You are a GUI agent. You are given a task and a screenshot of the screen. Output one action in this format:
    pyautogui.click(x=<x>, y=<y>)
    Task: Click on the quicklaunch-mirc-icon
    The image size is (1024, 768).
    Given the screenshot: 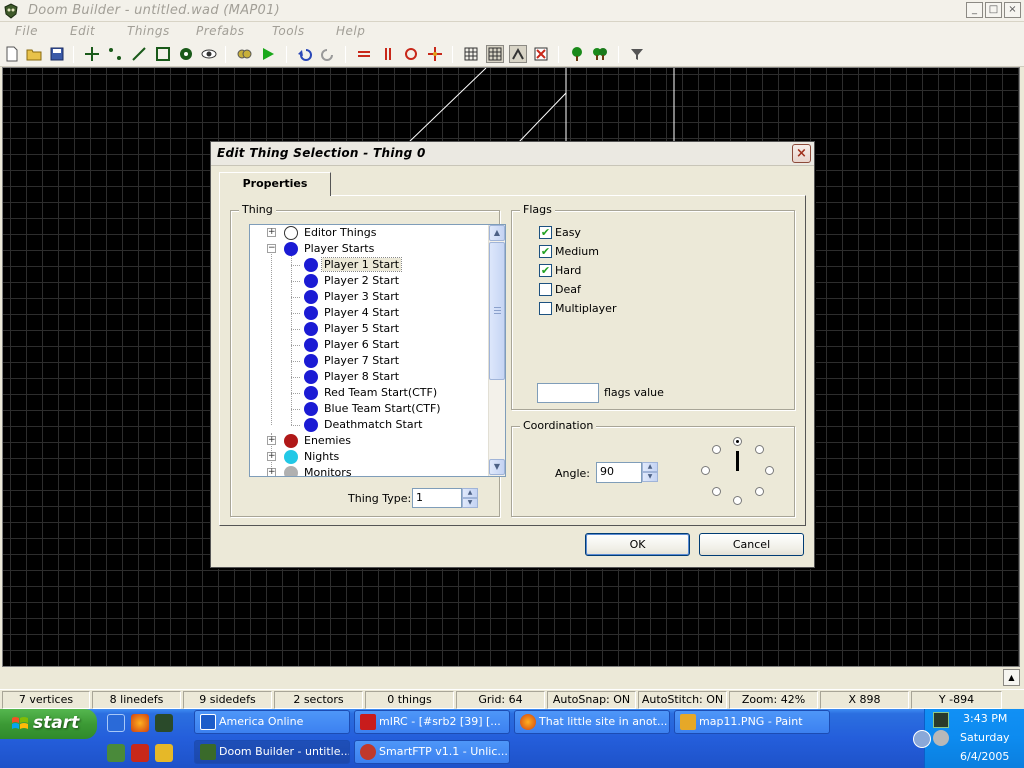 What is the action you would take?
    pyautogui.click(x=140, y=753)
    